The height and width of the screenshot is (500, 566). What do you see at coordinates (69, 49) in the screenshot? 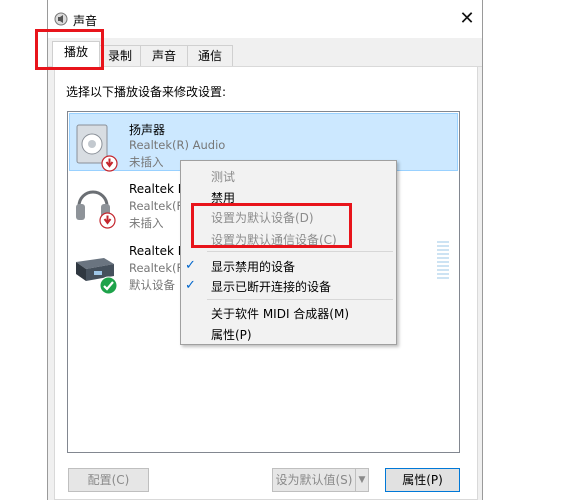
I see `annotation-box-tab` at bounding box center [69, 49].